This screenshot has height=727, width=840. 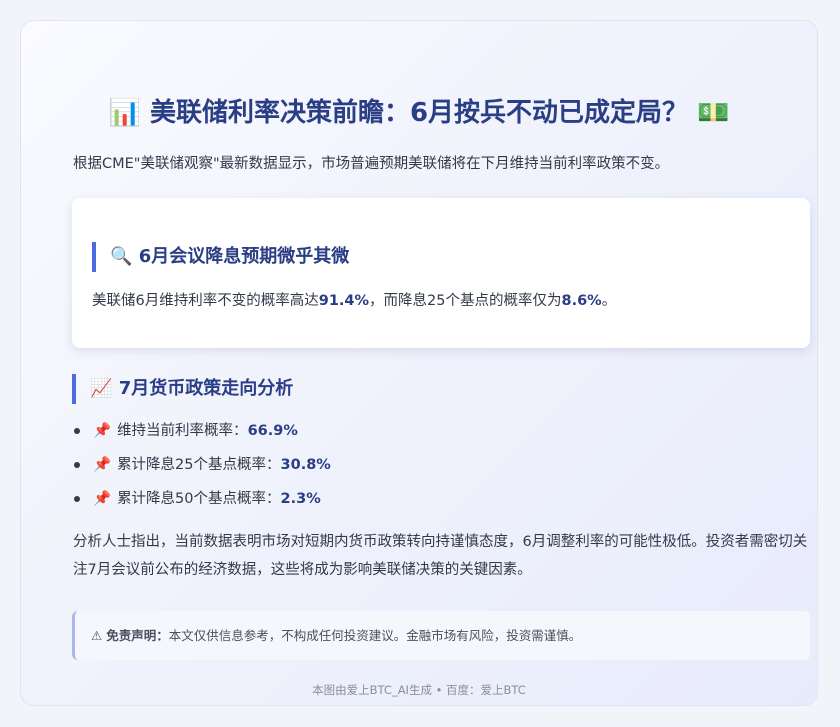 I want to click on list-item: 📌 累计降息25个基点概率：30.8%, so click(x=202, y=470).